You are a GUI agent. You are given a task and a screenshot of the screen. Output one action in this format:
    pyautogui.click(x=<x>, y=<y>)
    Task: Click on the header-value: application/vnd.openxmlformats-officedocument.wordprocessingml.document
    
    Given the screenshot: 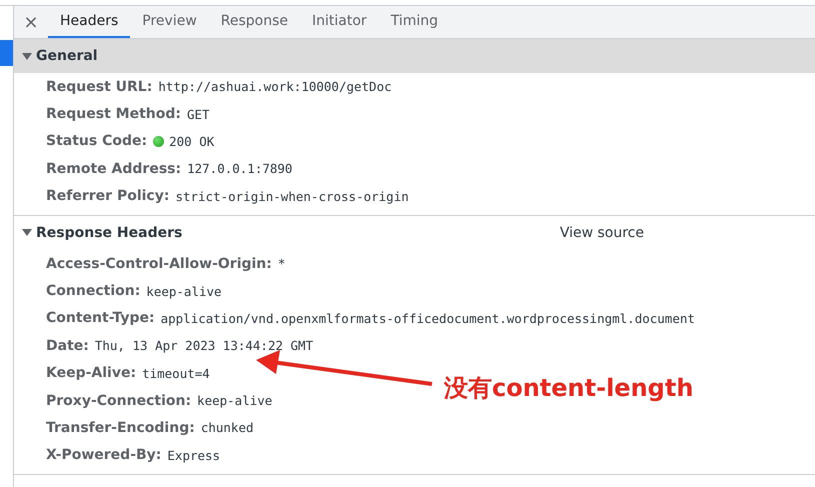 What is the action you would take?
    pyautogui.click(x=427, y=318)
    